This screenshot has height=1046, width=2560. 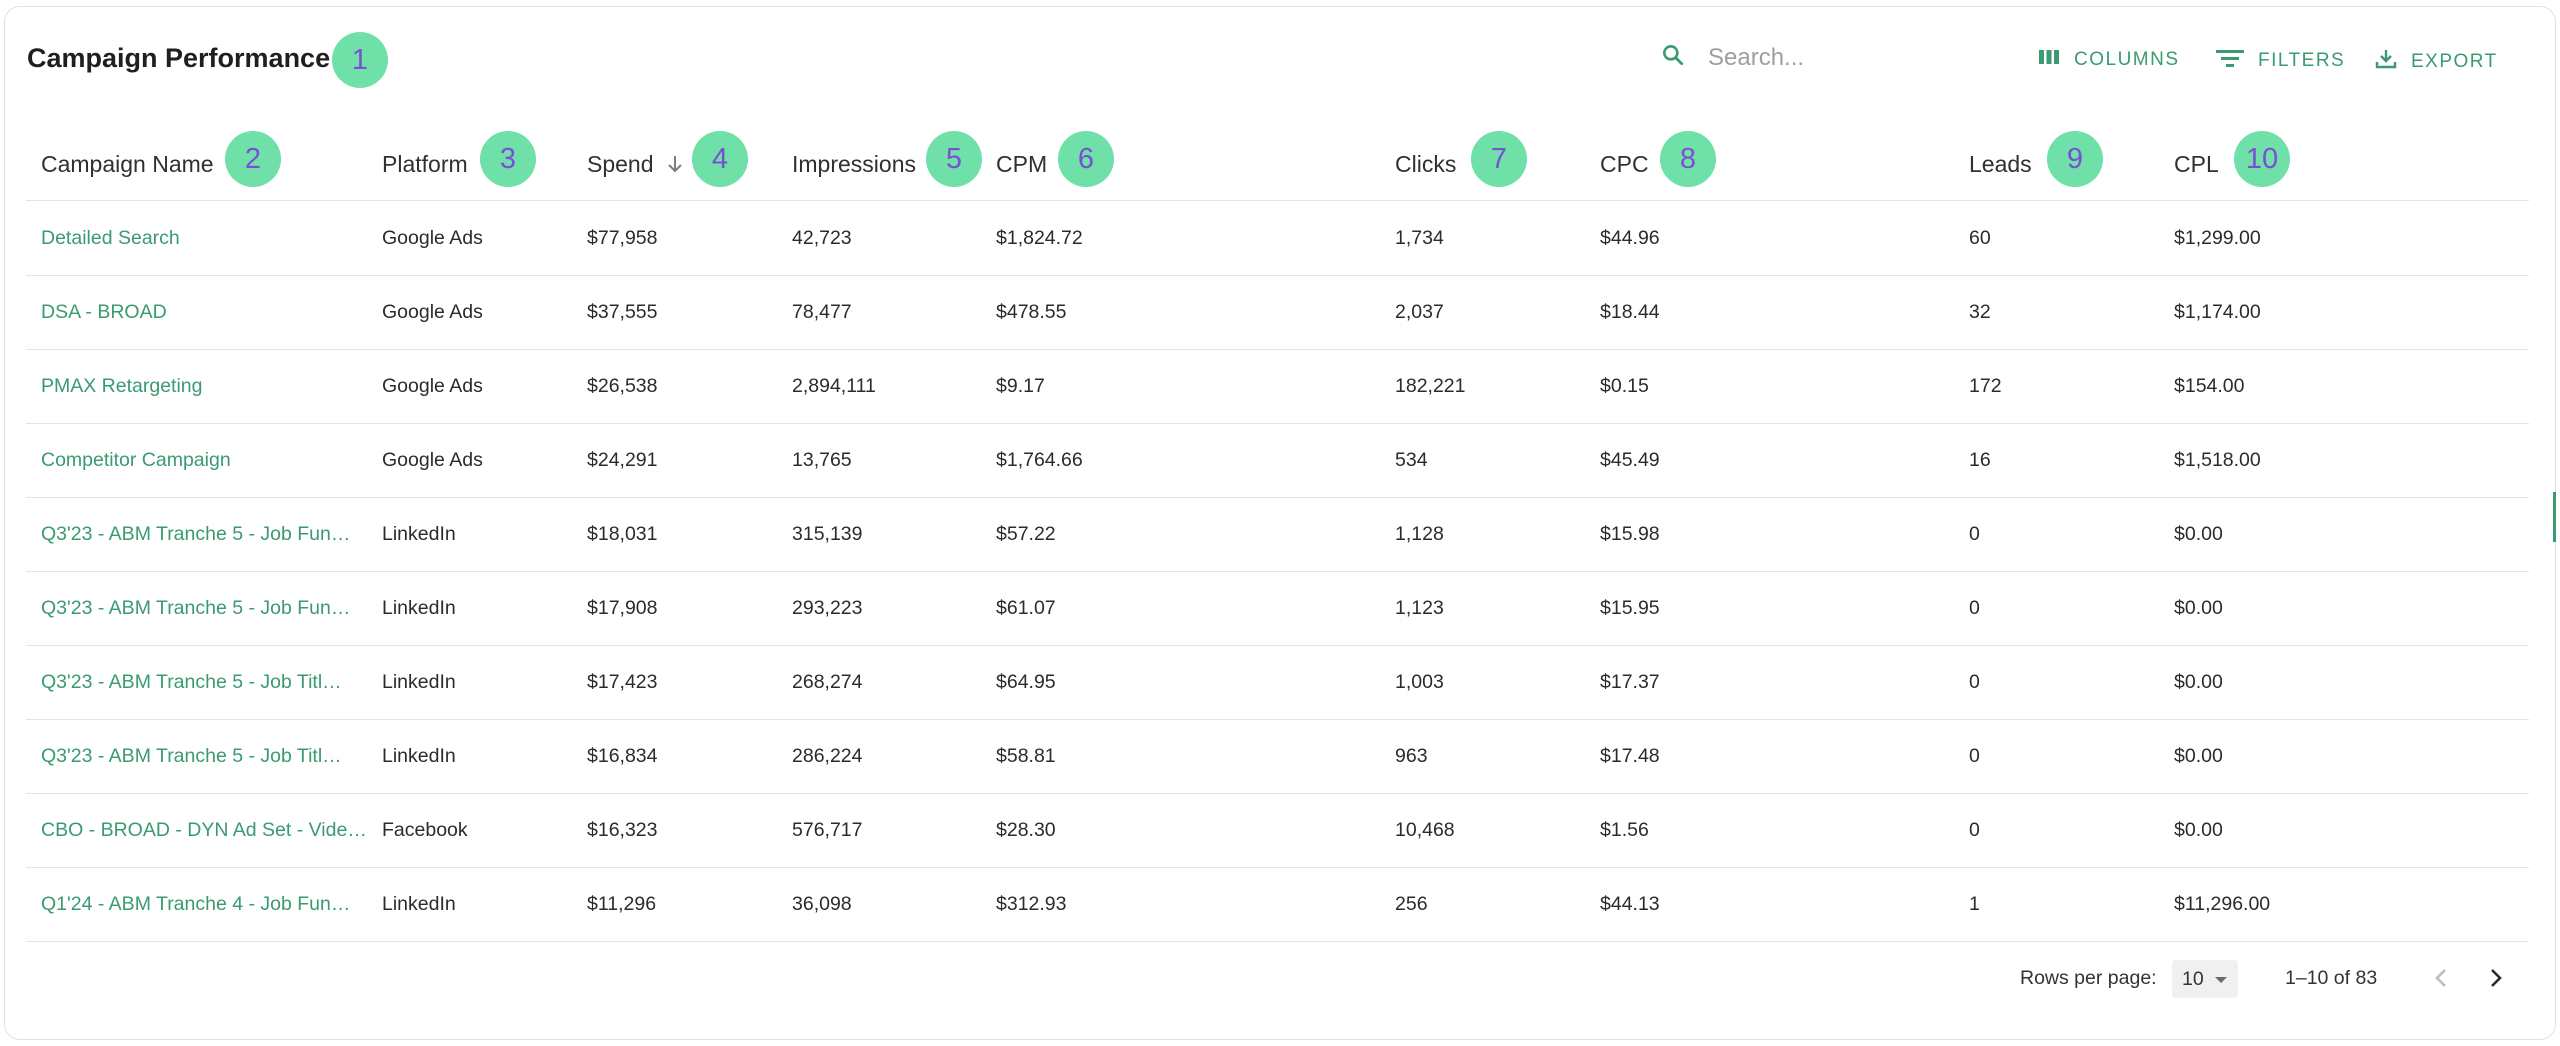 I want to click on cpl-cell: $1,518.00, so click(x=2217, y=459).